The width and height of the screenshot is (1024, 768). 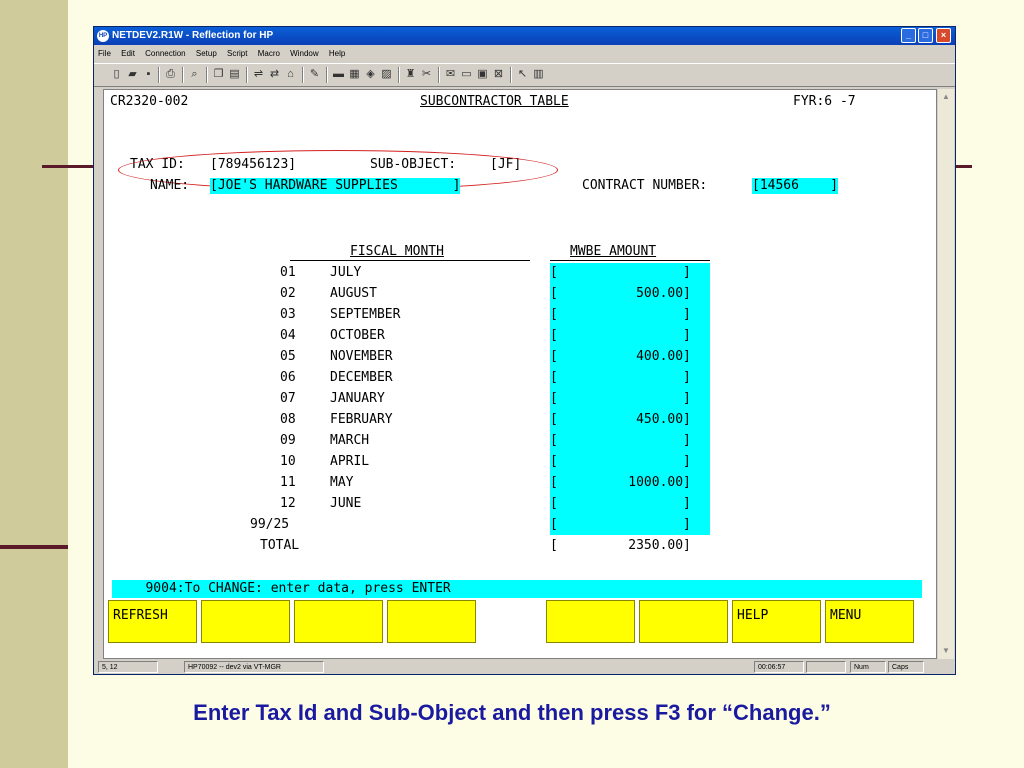 I want to click on contract-number-field: [14566 ], so click(x=795, y=186).